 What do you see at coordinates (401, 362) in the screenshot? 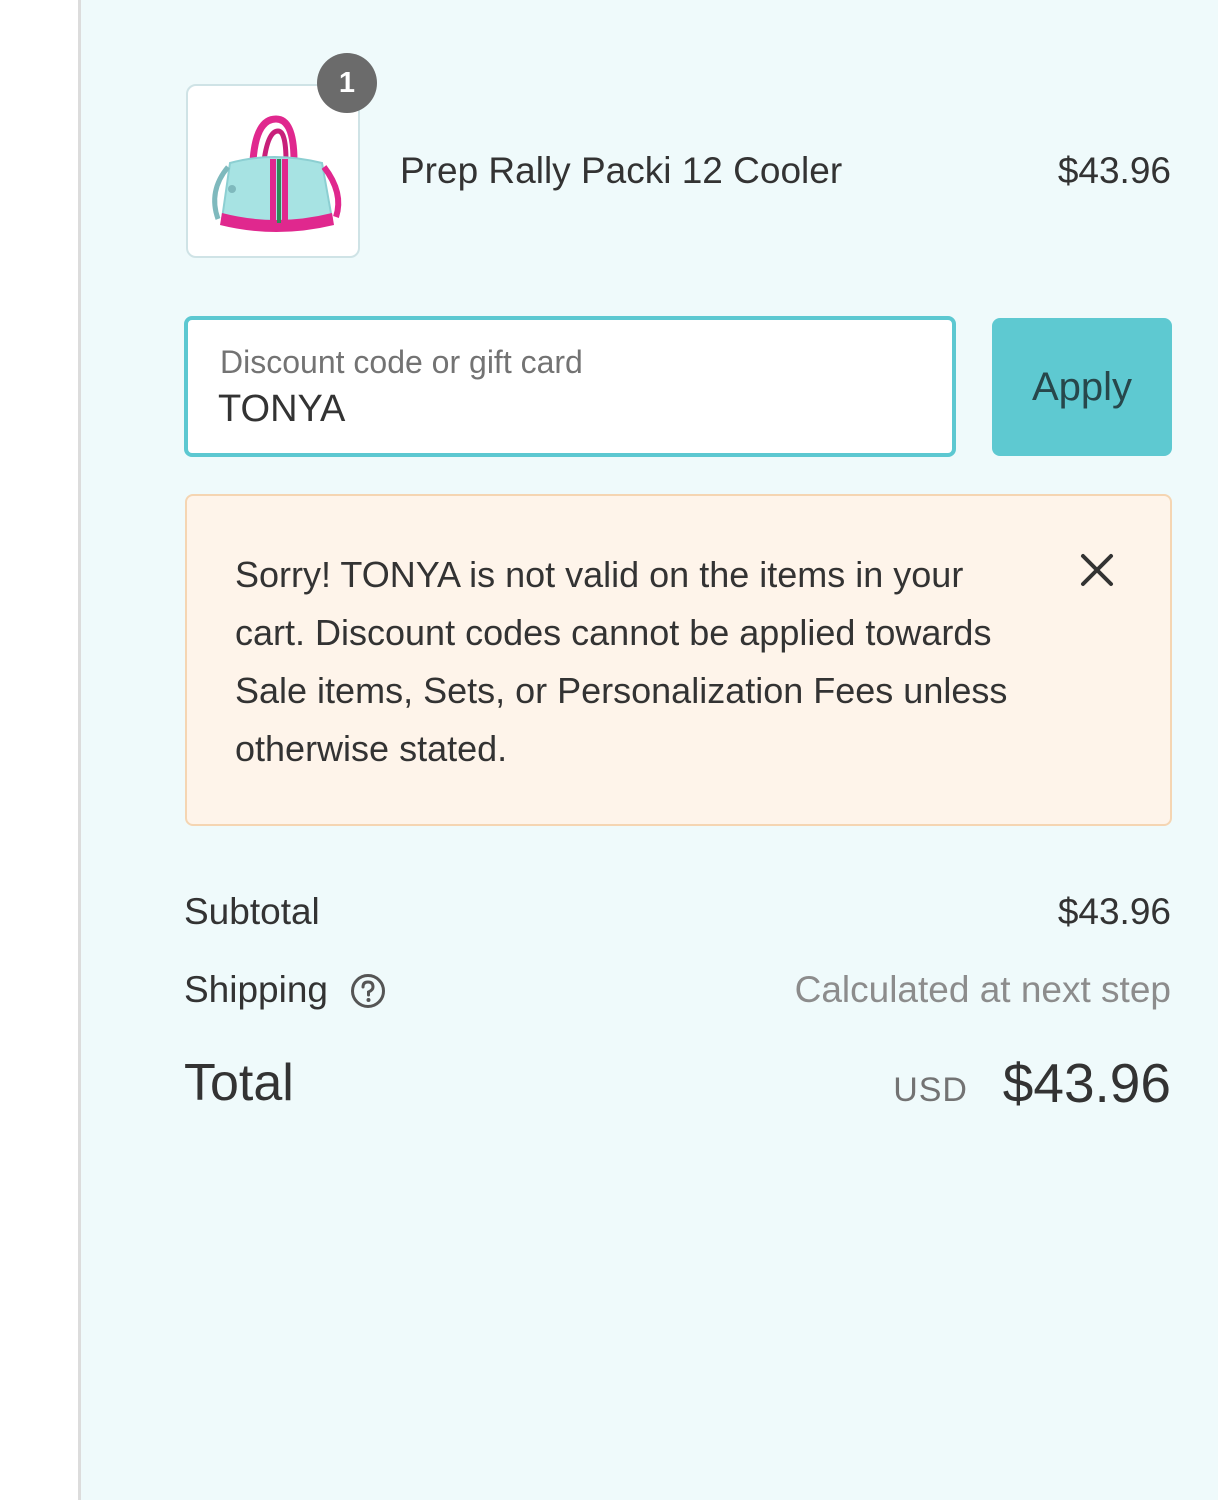
I see `discount-field-label: Discount code or gift card` at bounding box center [401, 362].